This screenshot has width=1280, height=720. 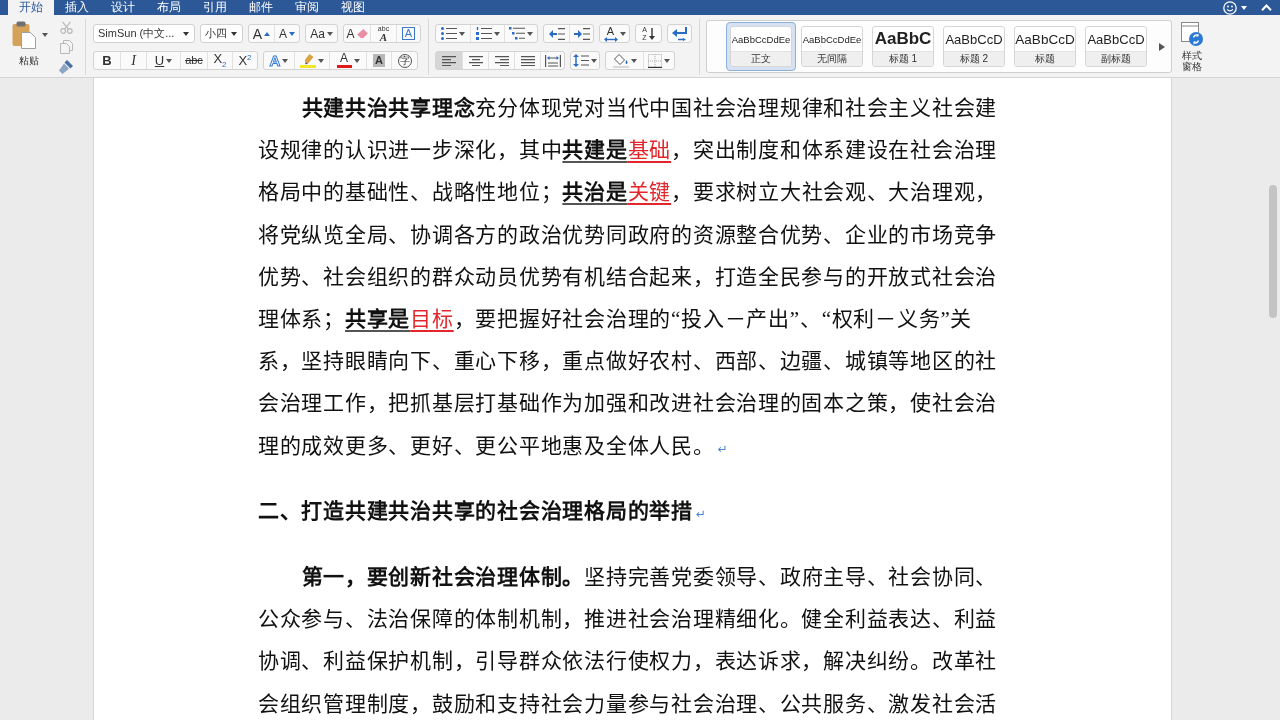 I want to click on align-center-icon, so click(x=475, y=60).